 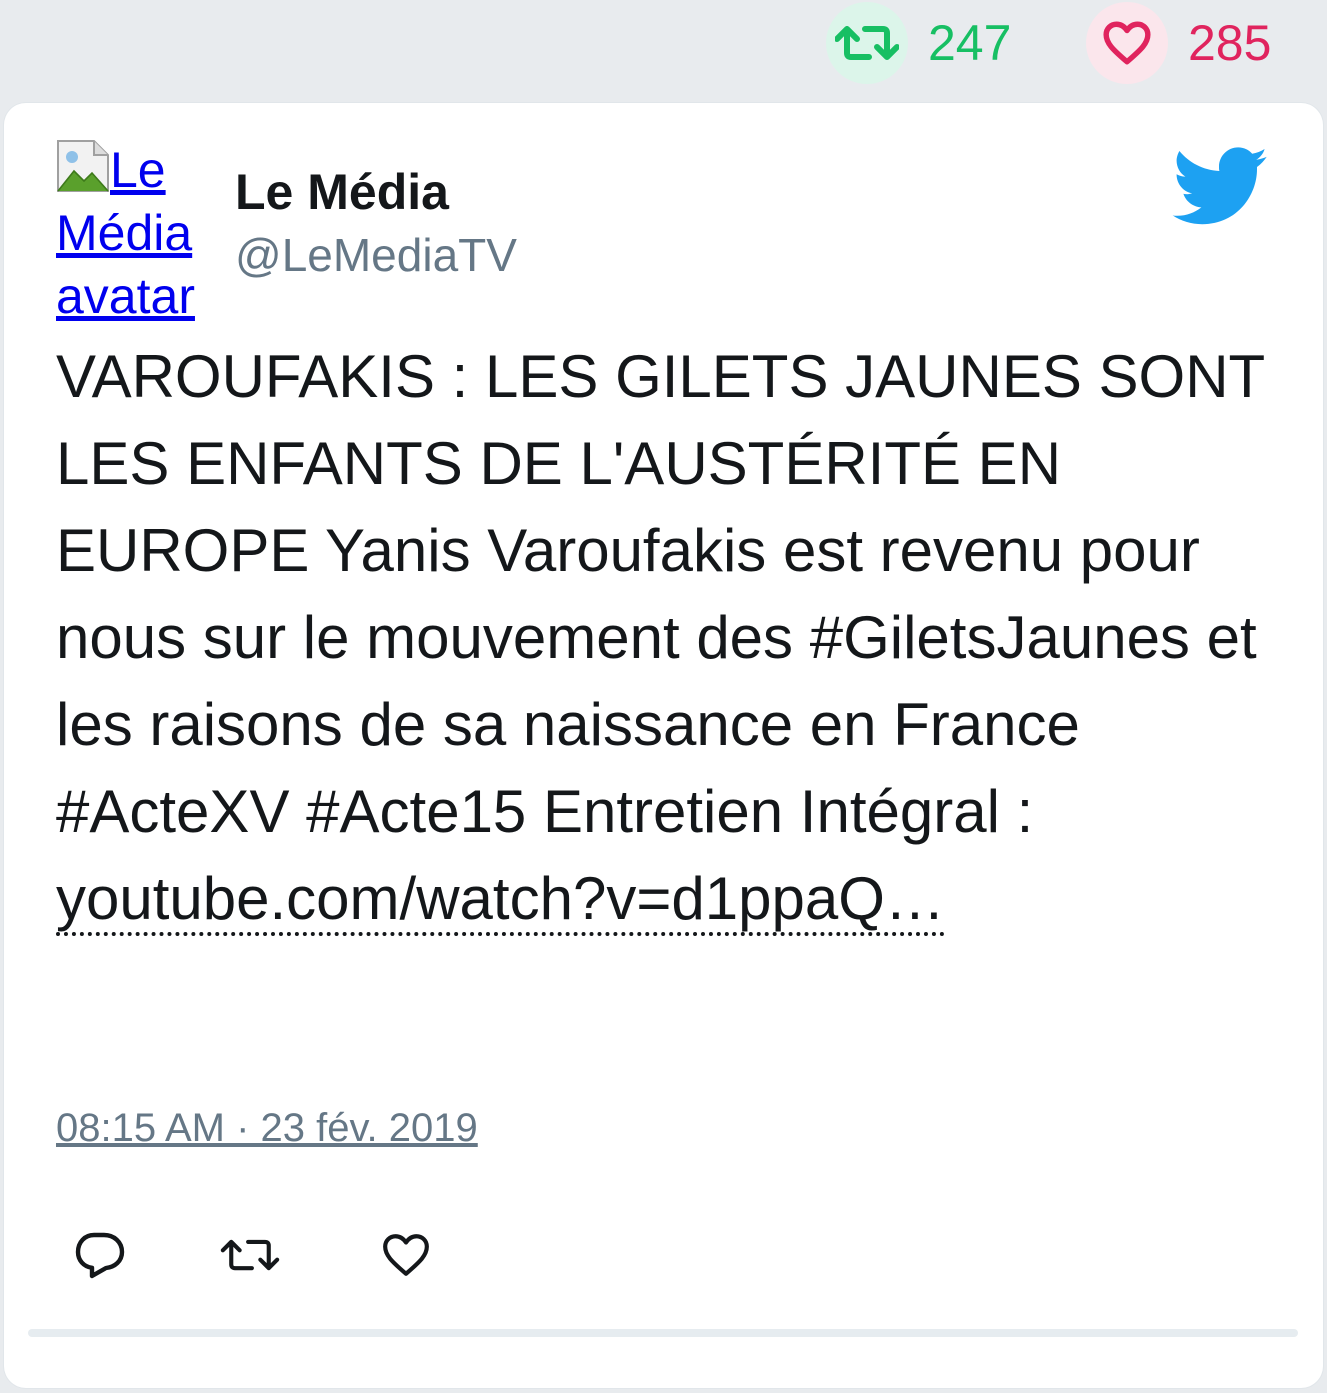 What do you see at coordinates (83, 166) in the screenshot?
I see `broken-image-icon` at bounding box center [83, 166].